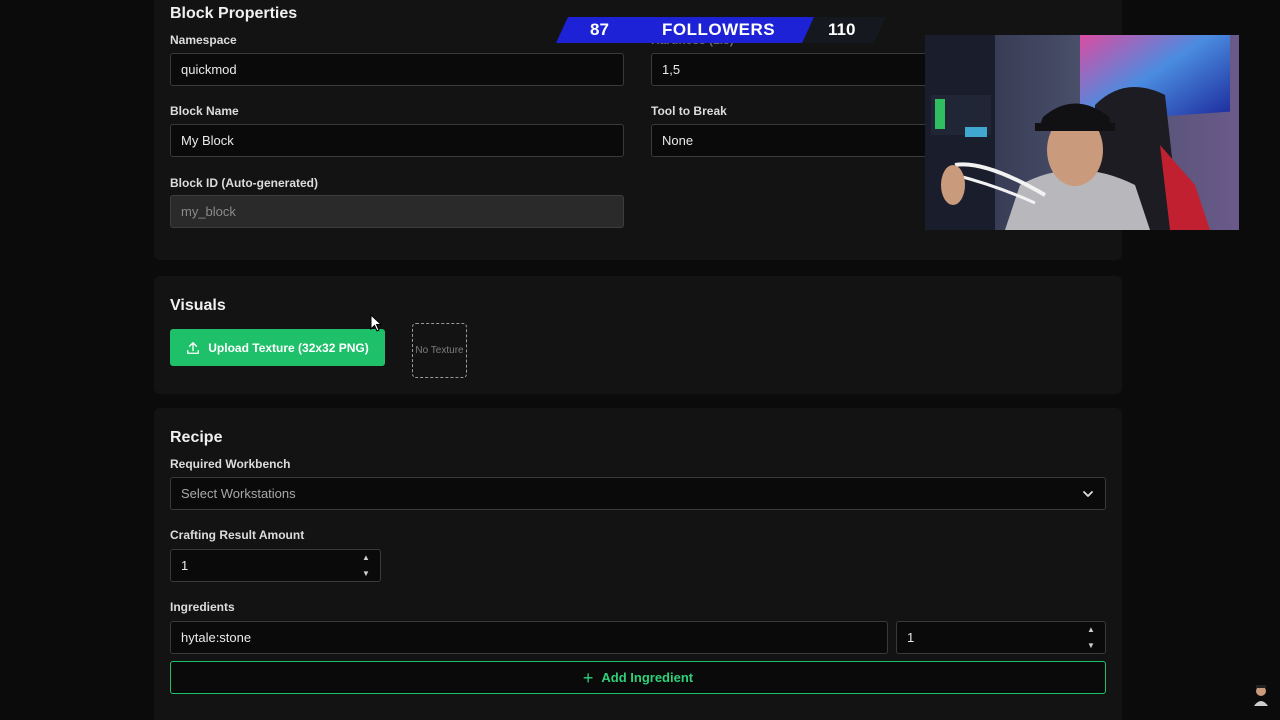 This screenshot has height=720, width=1280. I want to click on block-name-input: My Block, so click(397, 140).